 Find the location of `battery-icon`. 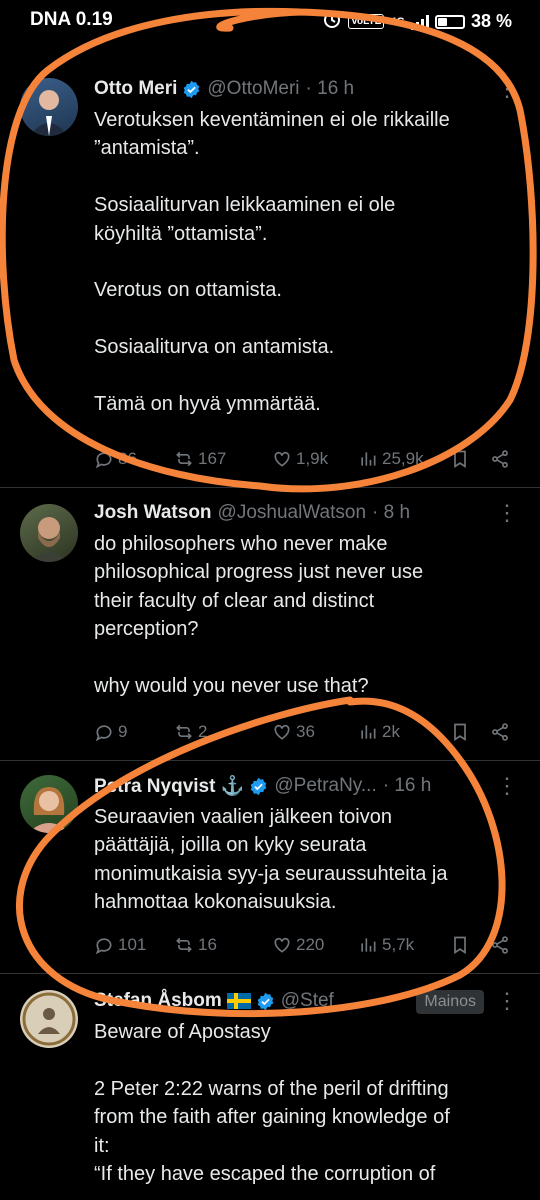

battery-icon is located at coordinates (449, 21).